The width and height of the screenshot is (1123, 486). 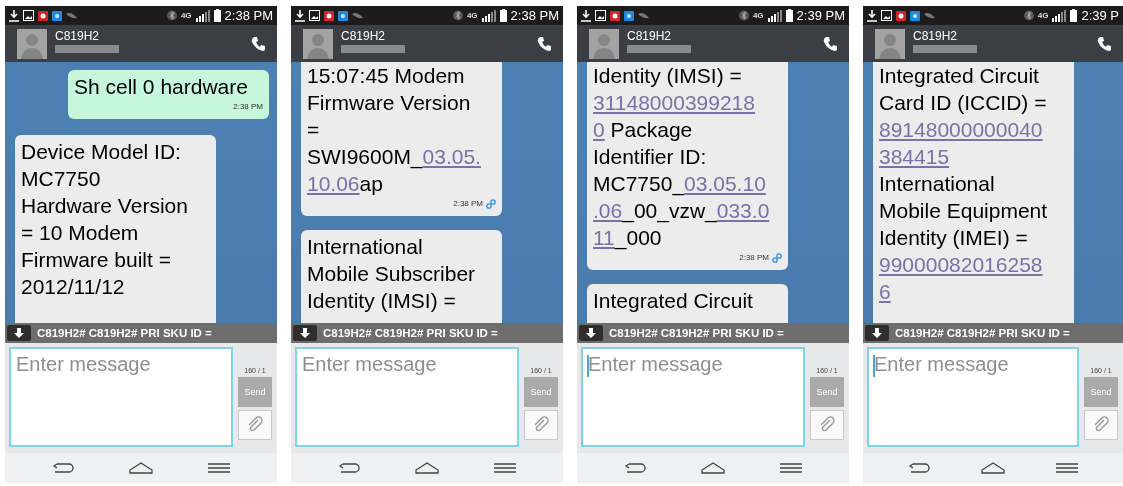 I want to click on number-link: 99000082016258, so click(x=961, y=264).